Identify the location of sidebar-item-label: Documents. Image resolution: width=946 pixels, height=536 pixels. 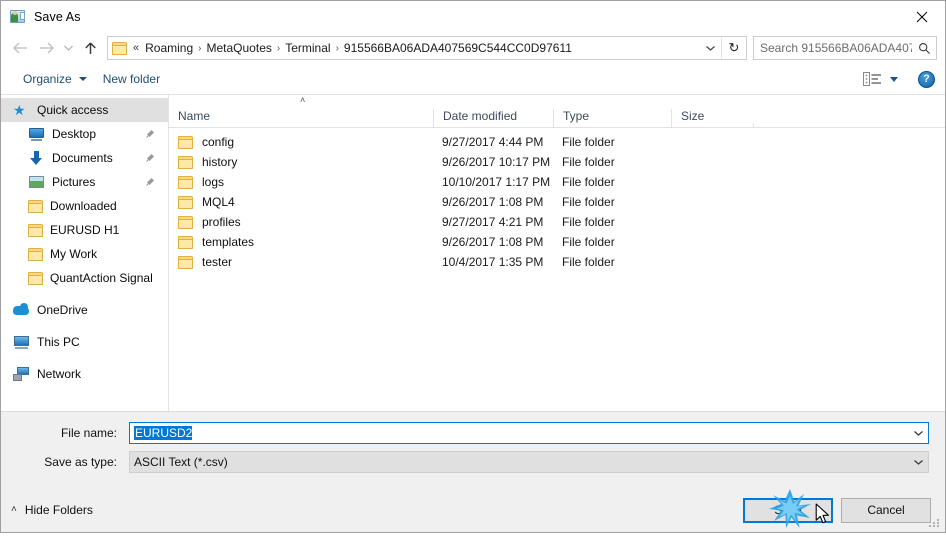
(82, 158).